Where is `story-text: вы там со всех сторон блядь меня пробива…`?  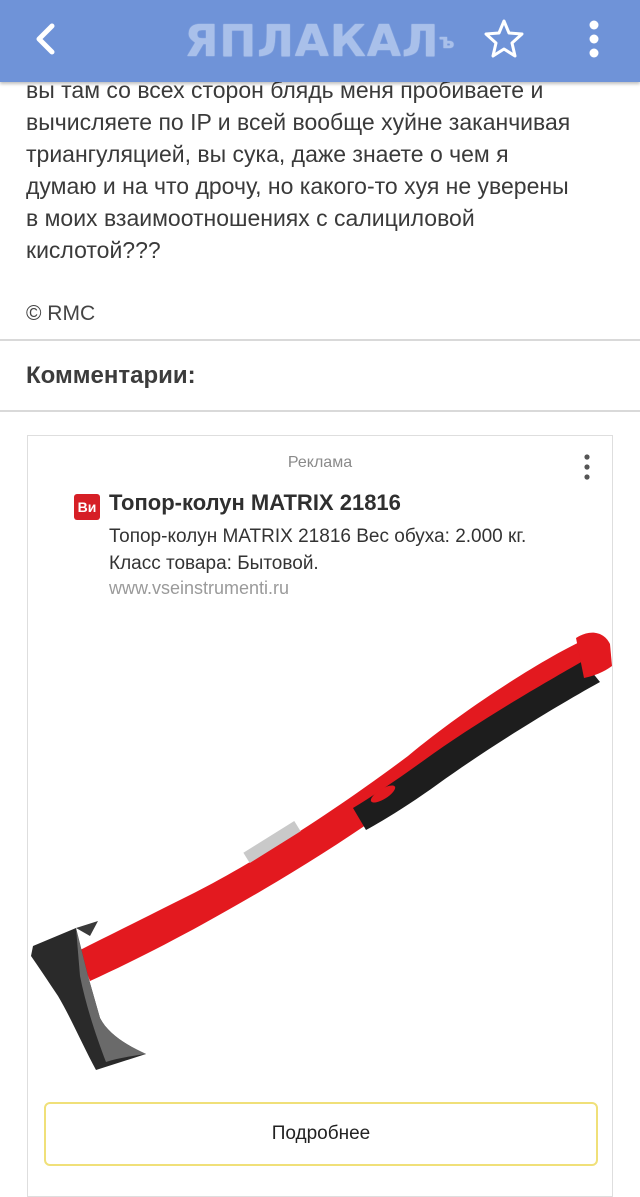 story-text: вы там со всех сторон блядь меня пробива… is located at coordinates (298, 170).